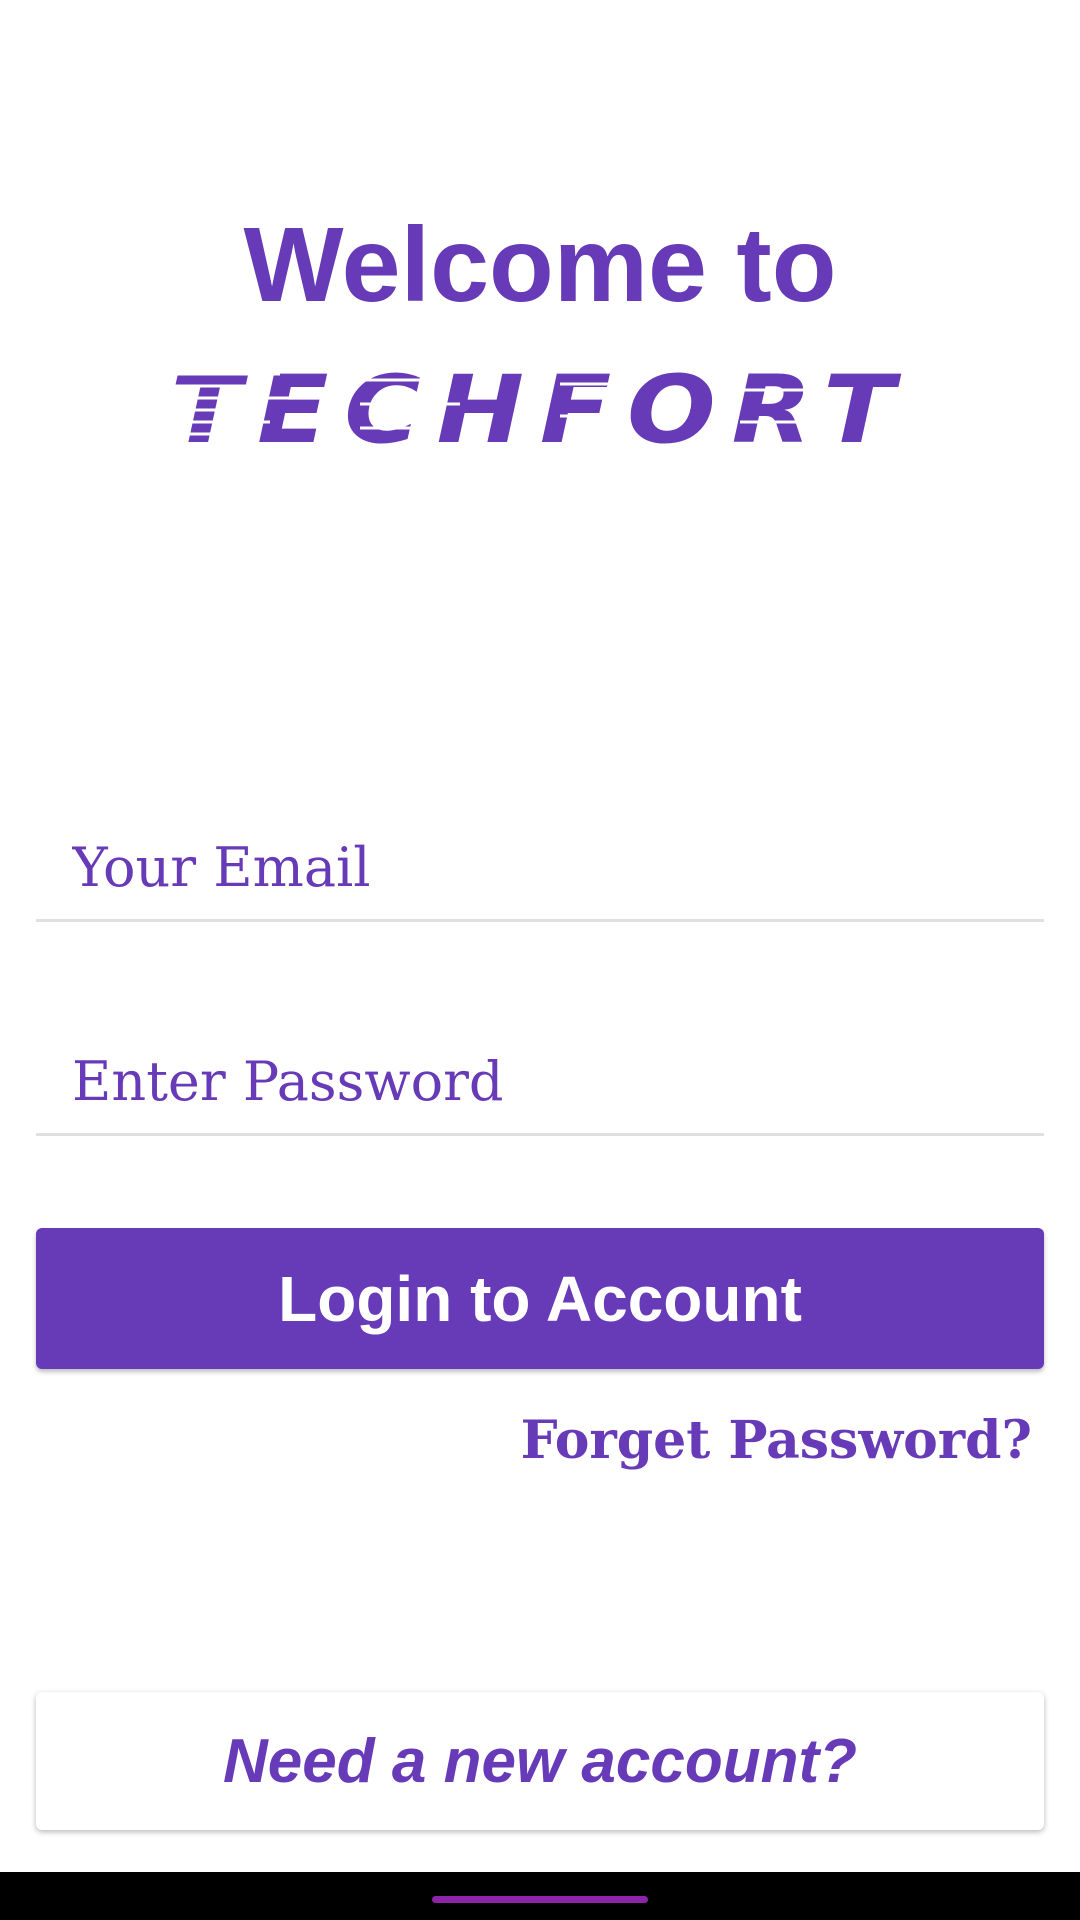 This screenshot has height=1920, width=1080. I want to click on home-gesture-handle, so click(540, 1899).